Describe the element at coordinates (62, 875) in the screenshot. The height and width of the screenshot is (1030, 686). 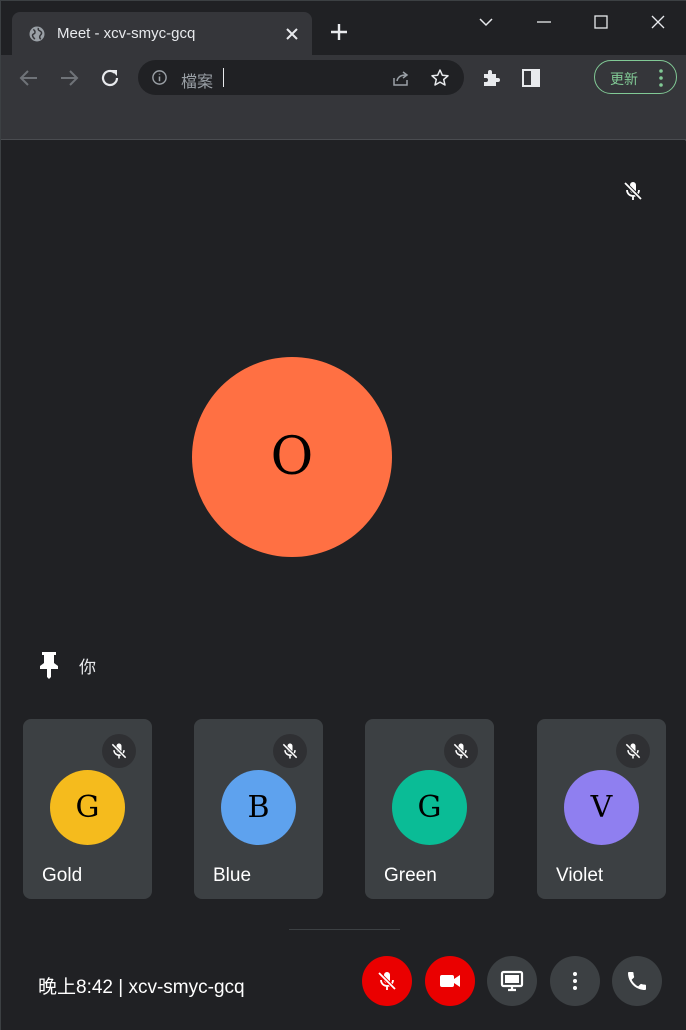
I see `participant-name: Gold` at that location.